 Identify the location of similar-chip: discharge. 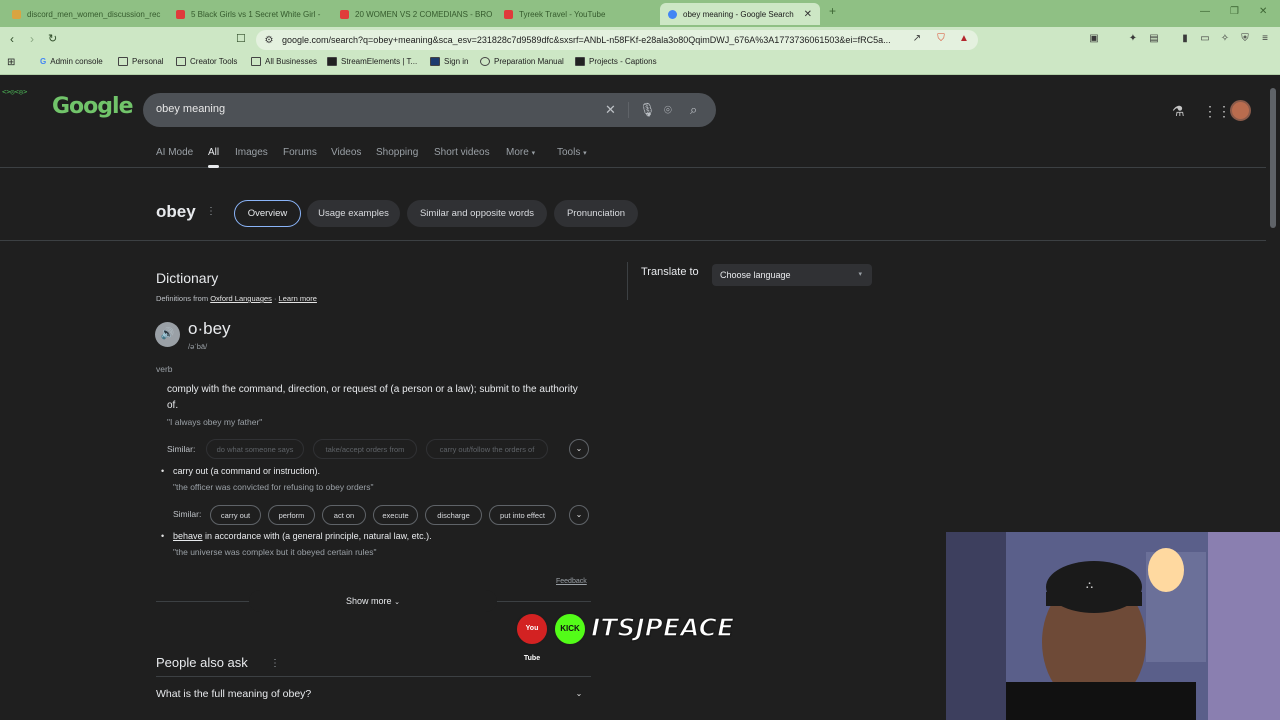
(453, 515).